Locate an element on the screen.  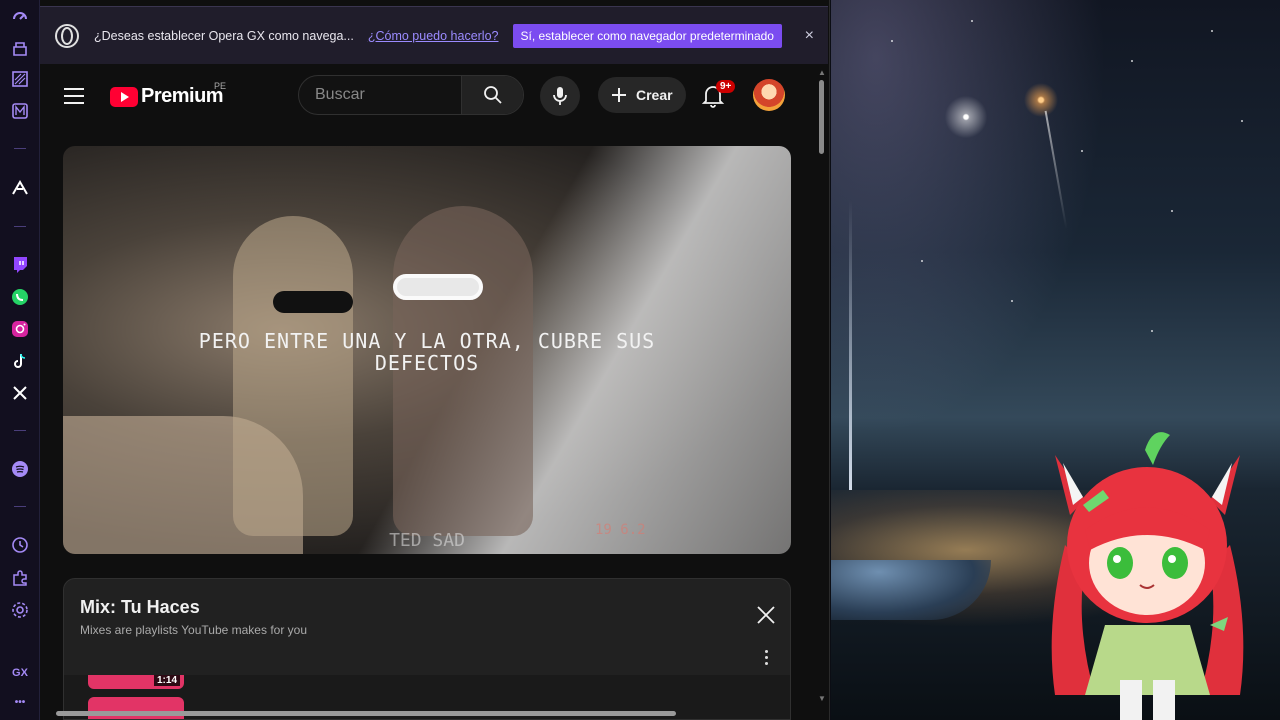
anime-mascot-character is located at coordinates (1147, 576).